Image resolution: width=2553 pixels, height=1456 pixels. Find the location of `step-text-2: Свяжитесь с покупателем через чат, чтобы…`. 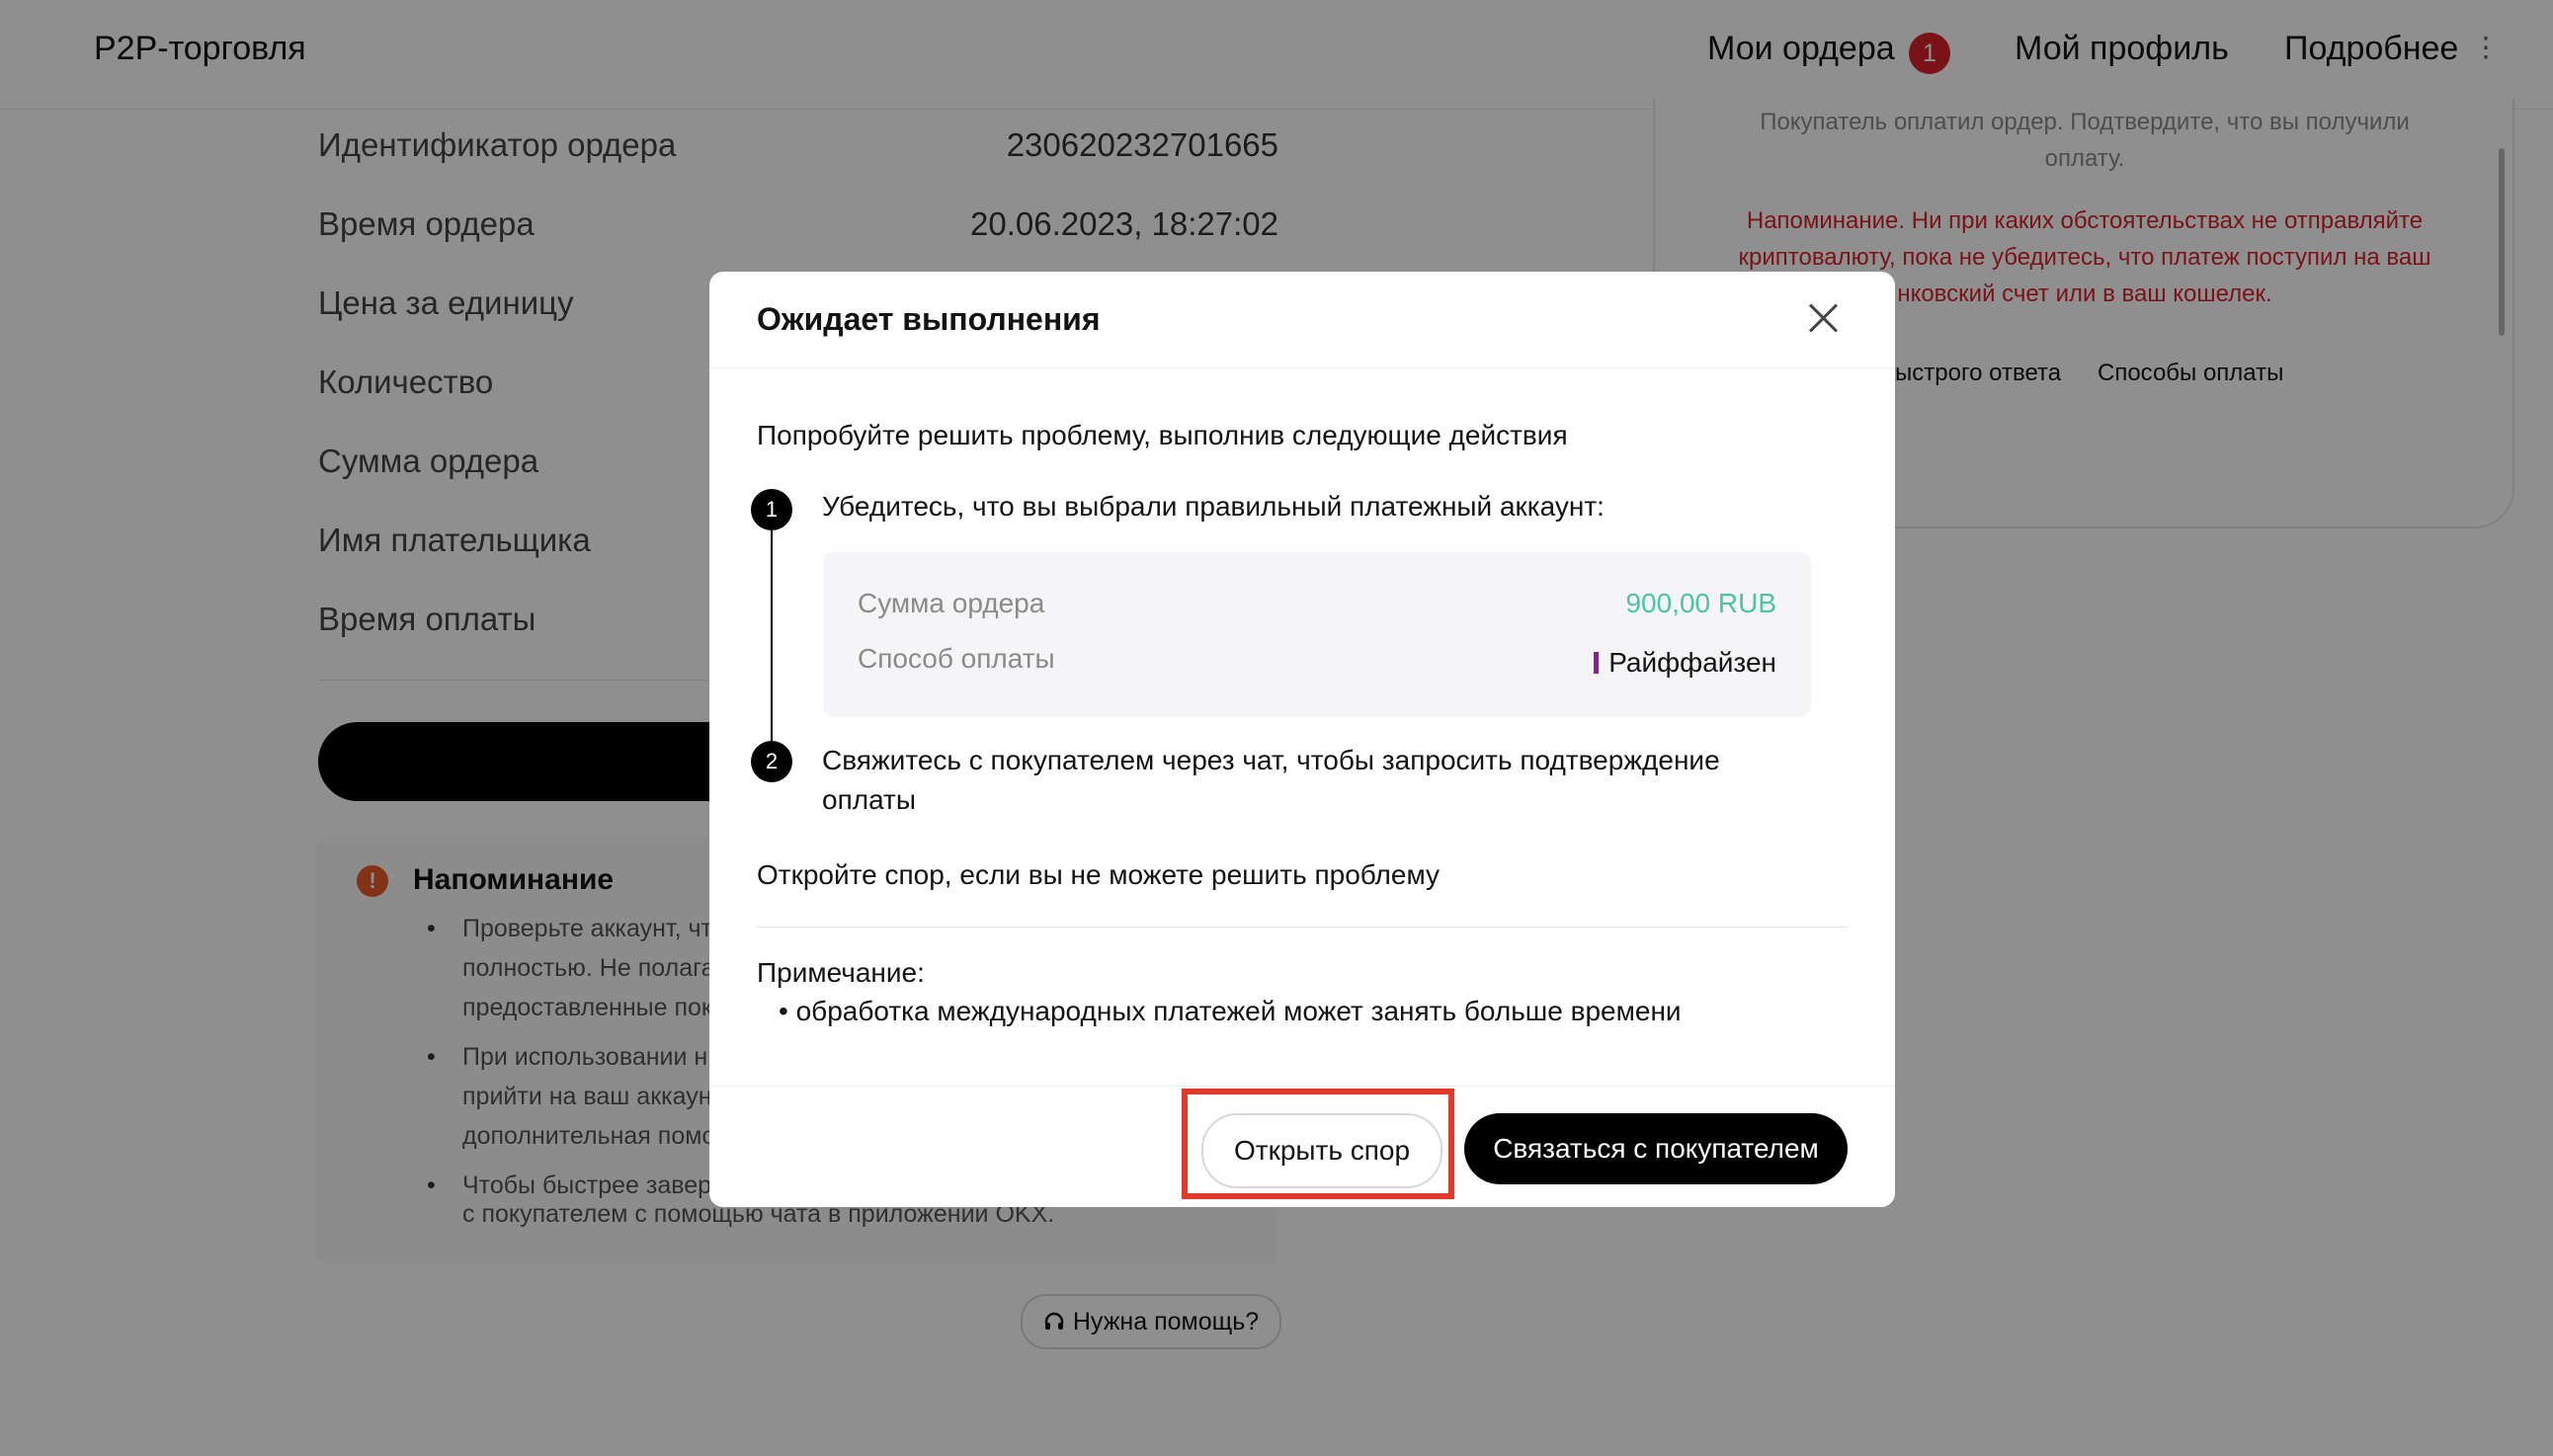

step-text-2: Свяжитесь с покупателем через чат, чтобы… is located at coordinates (1271, 780).